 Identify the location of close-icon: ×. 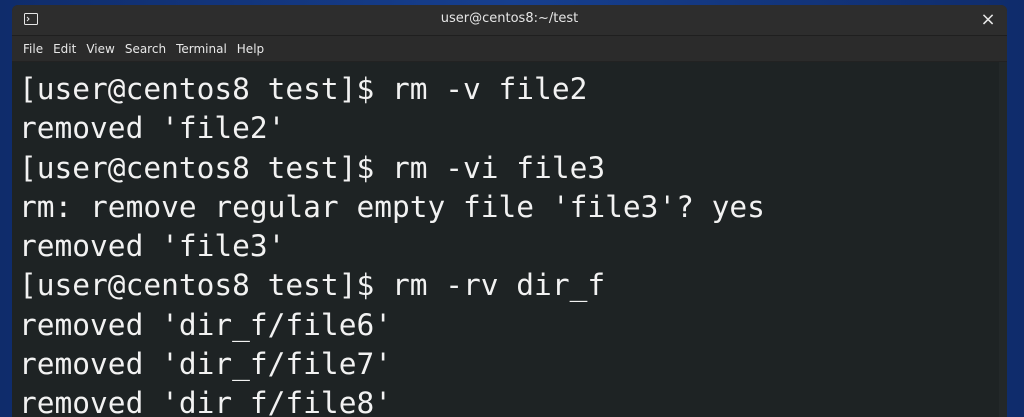
(988, 20).